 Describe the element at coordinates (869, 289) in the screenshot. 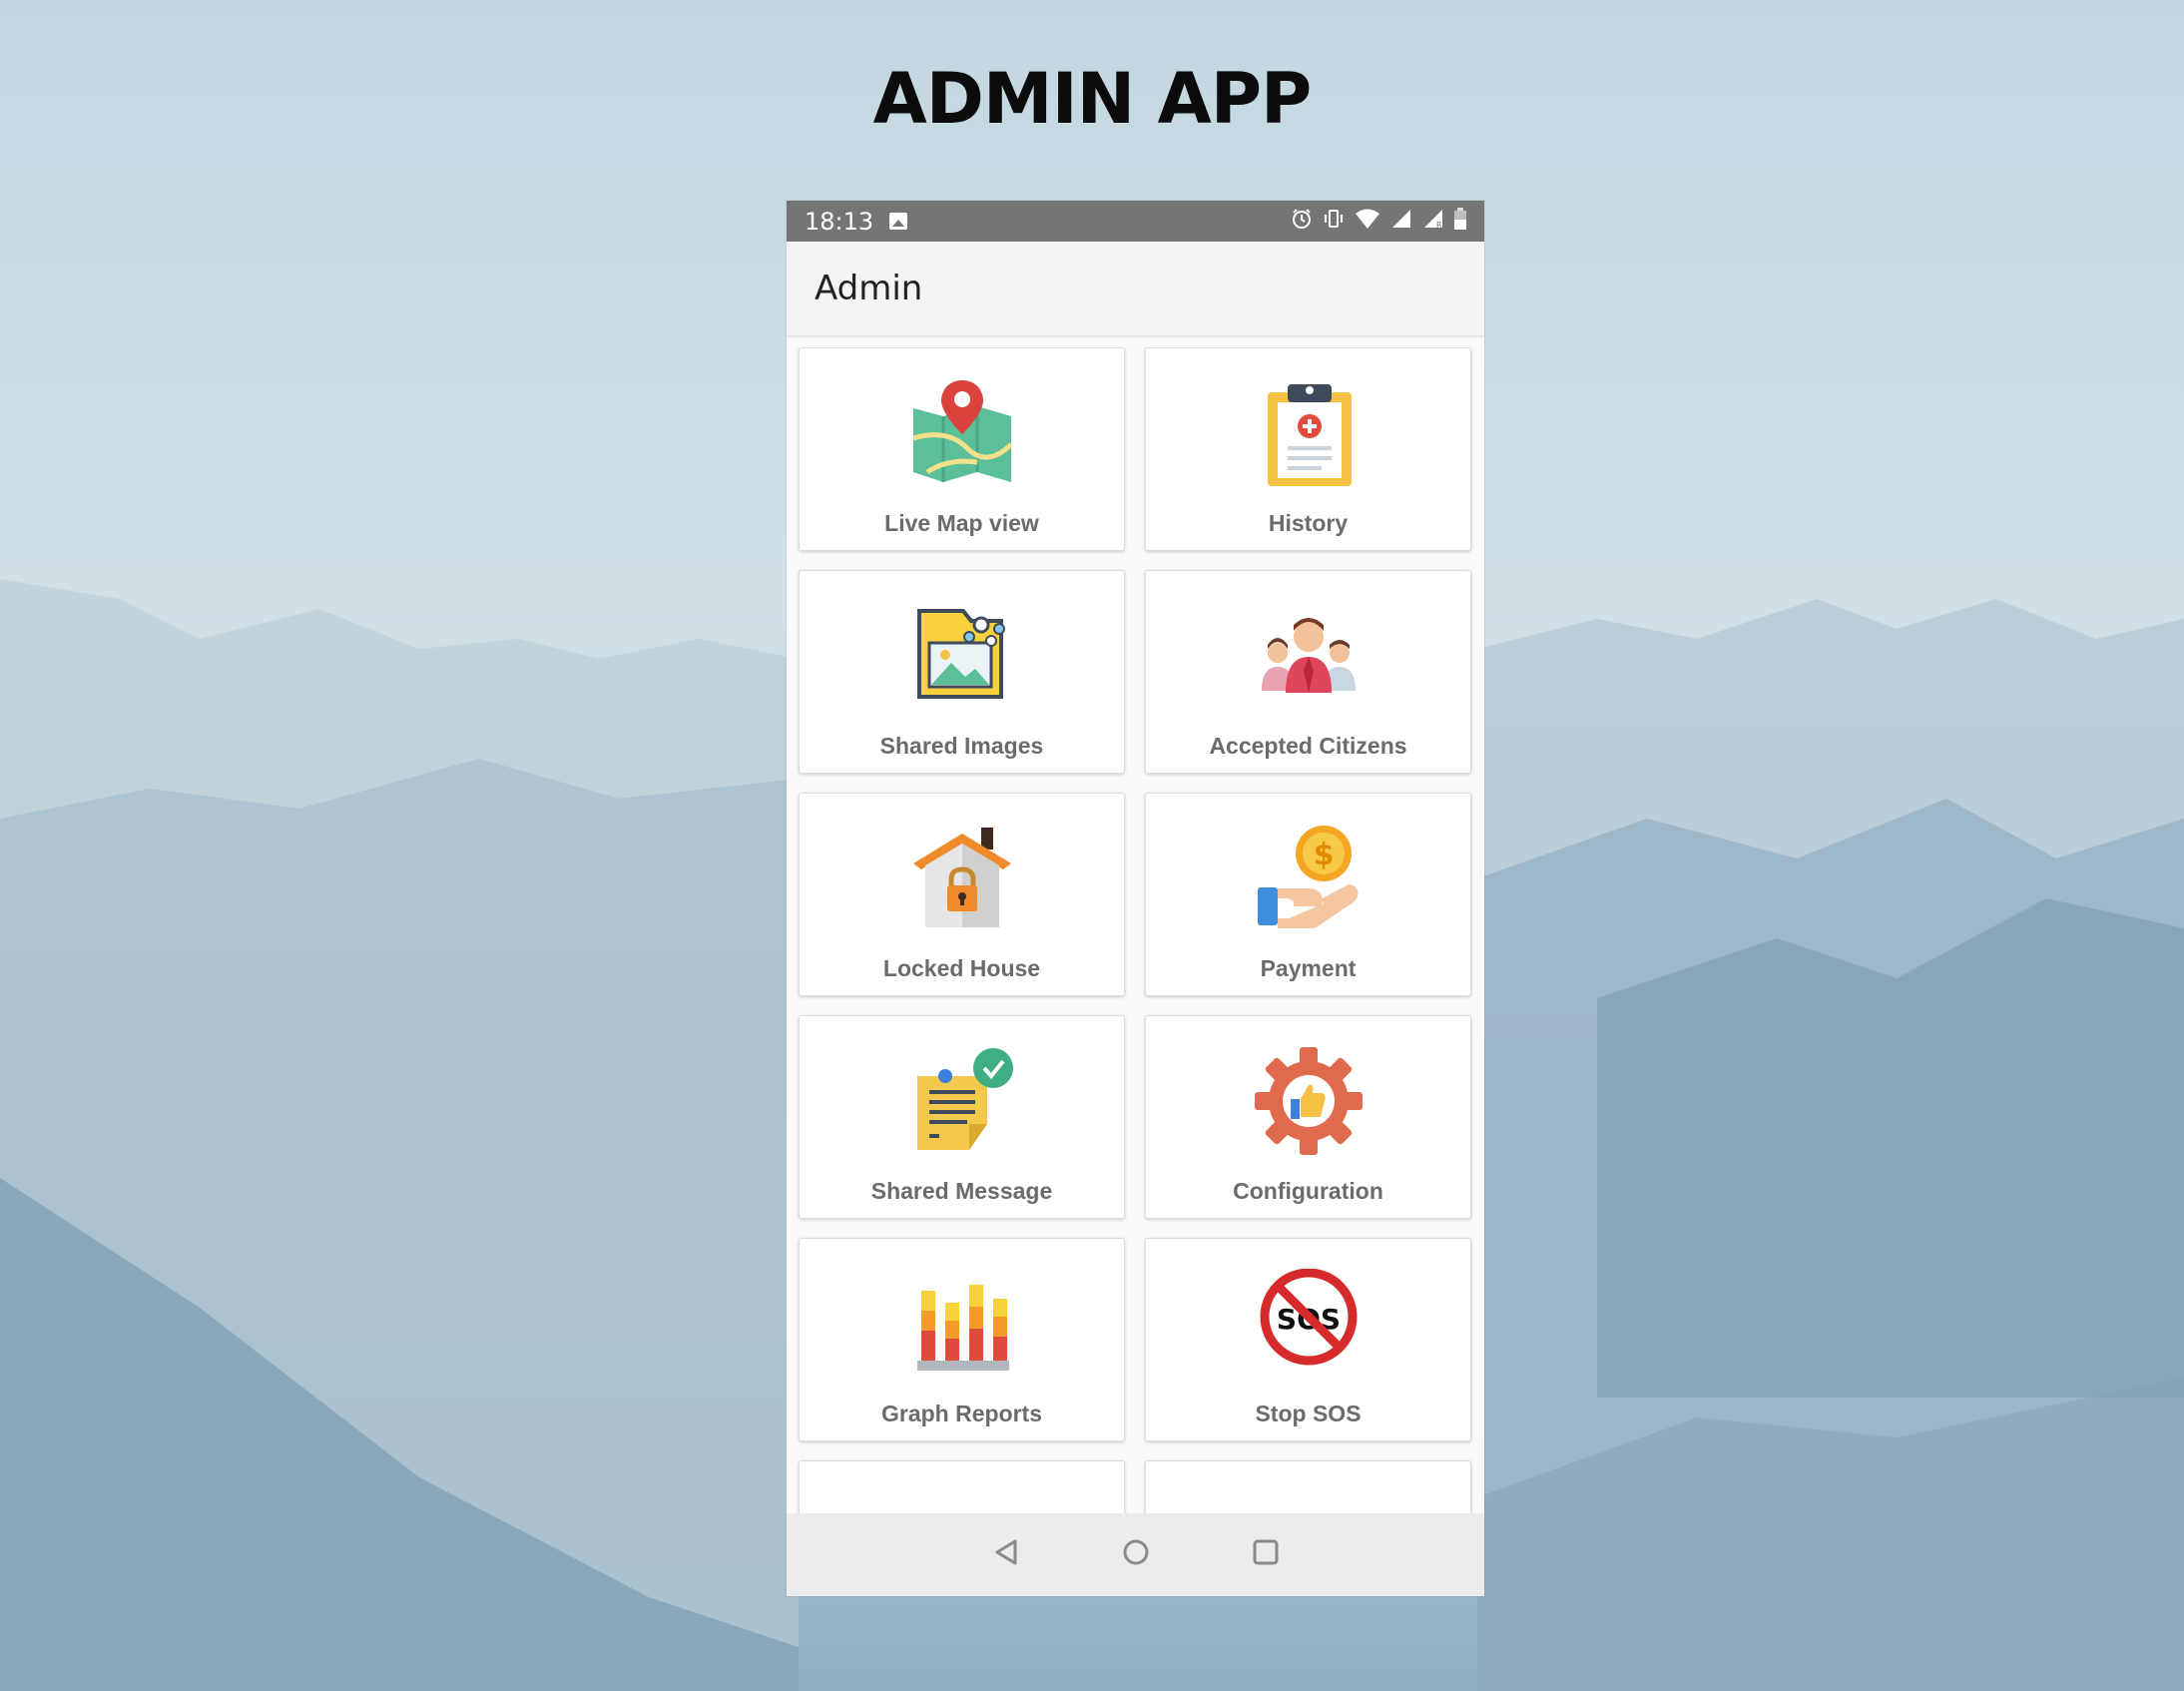

I see `app-title: Admin` at that location.